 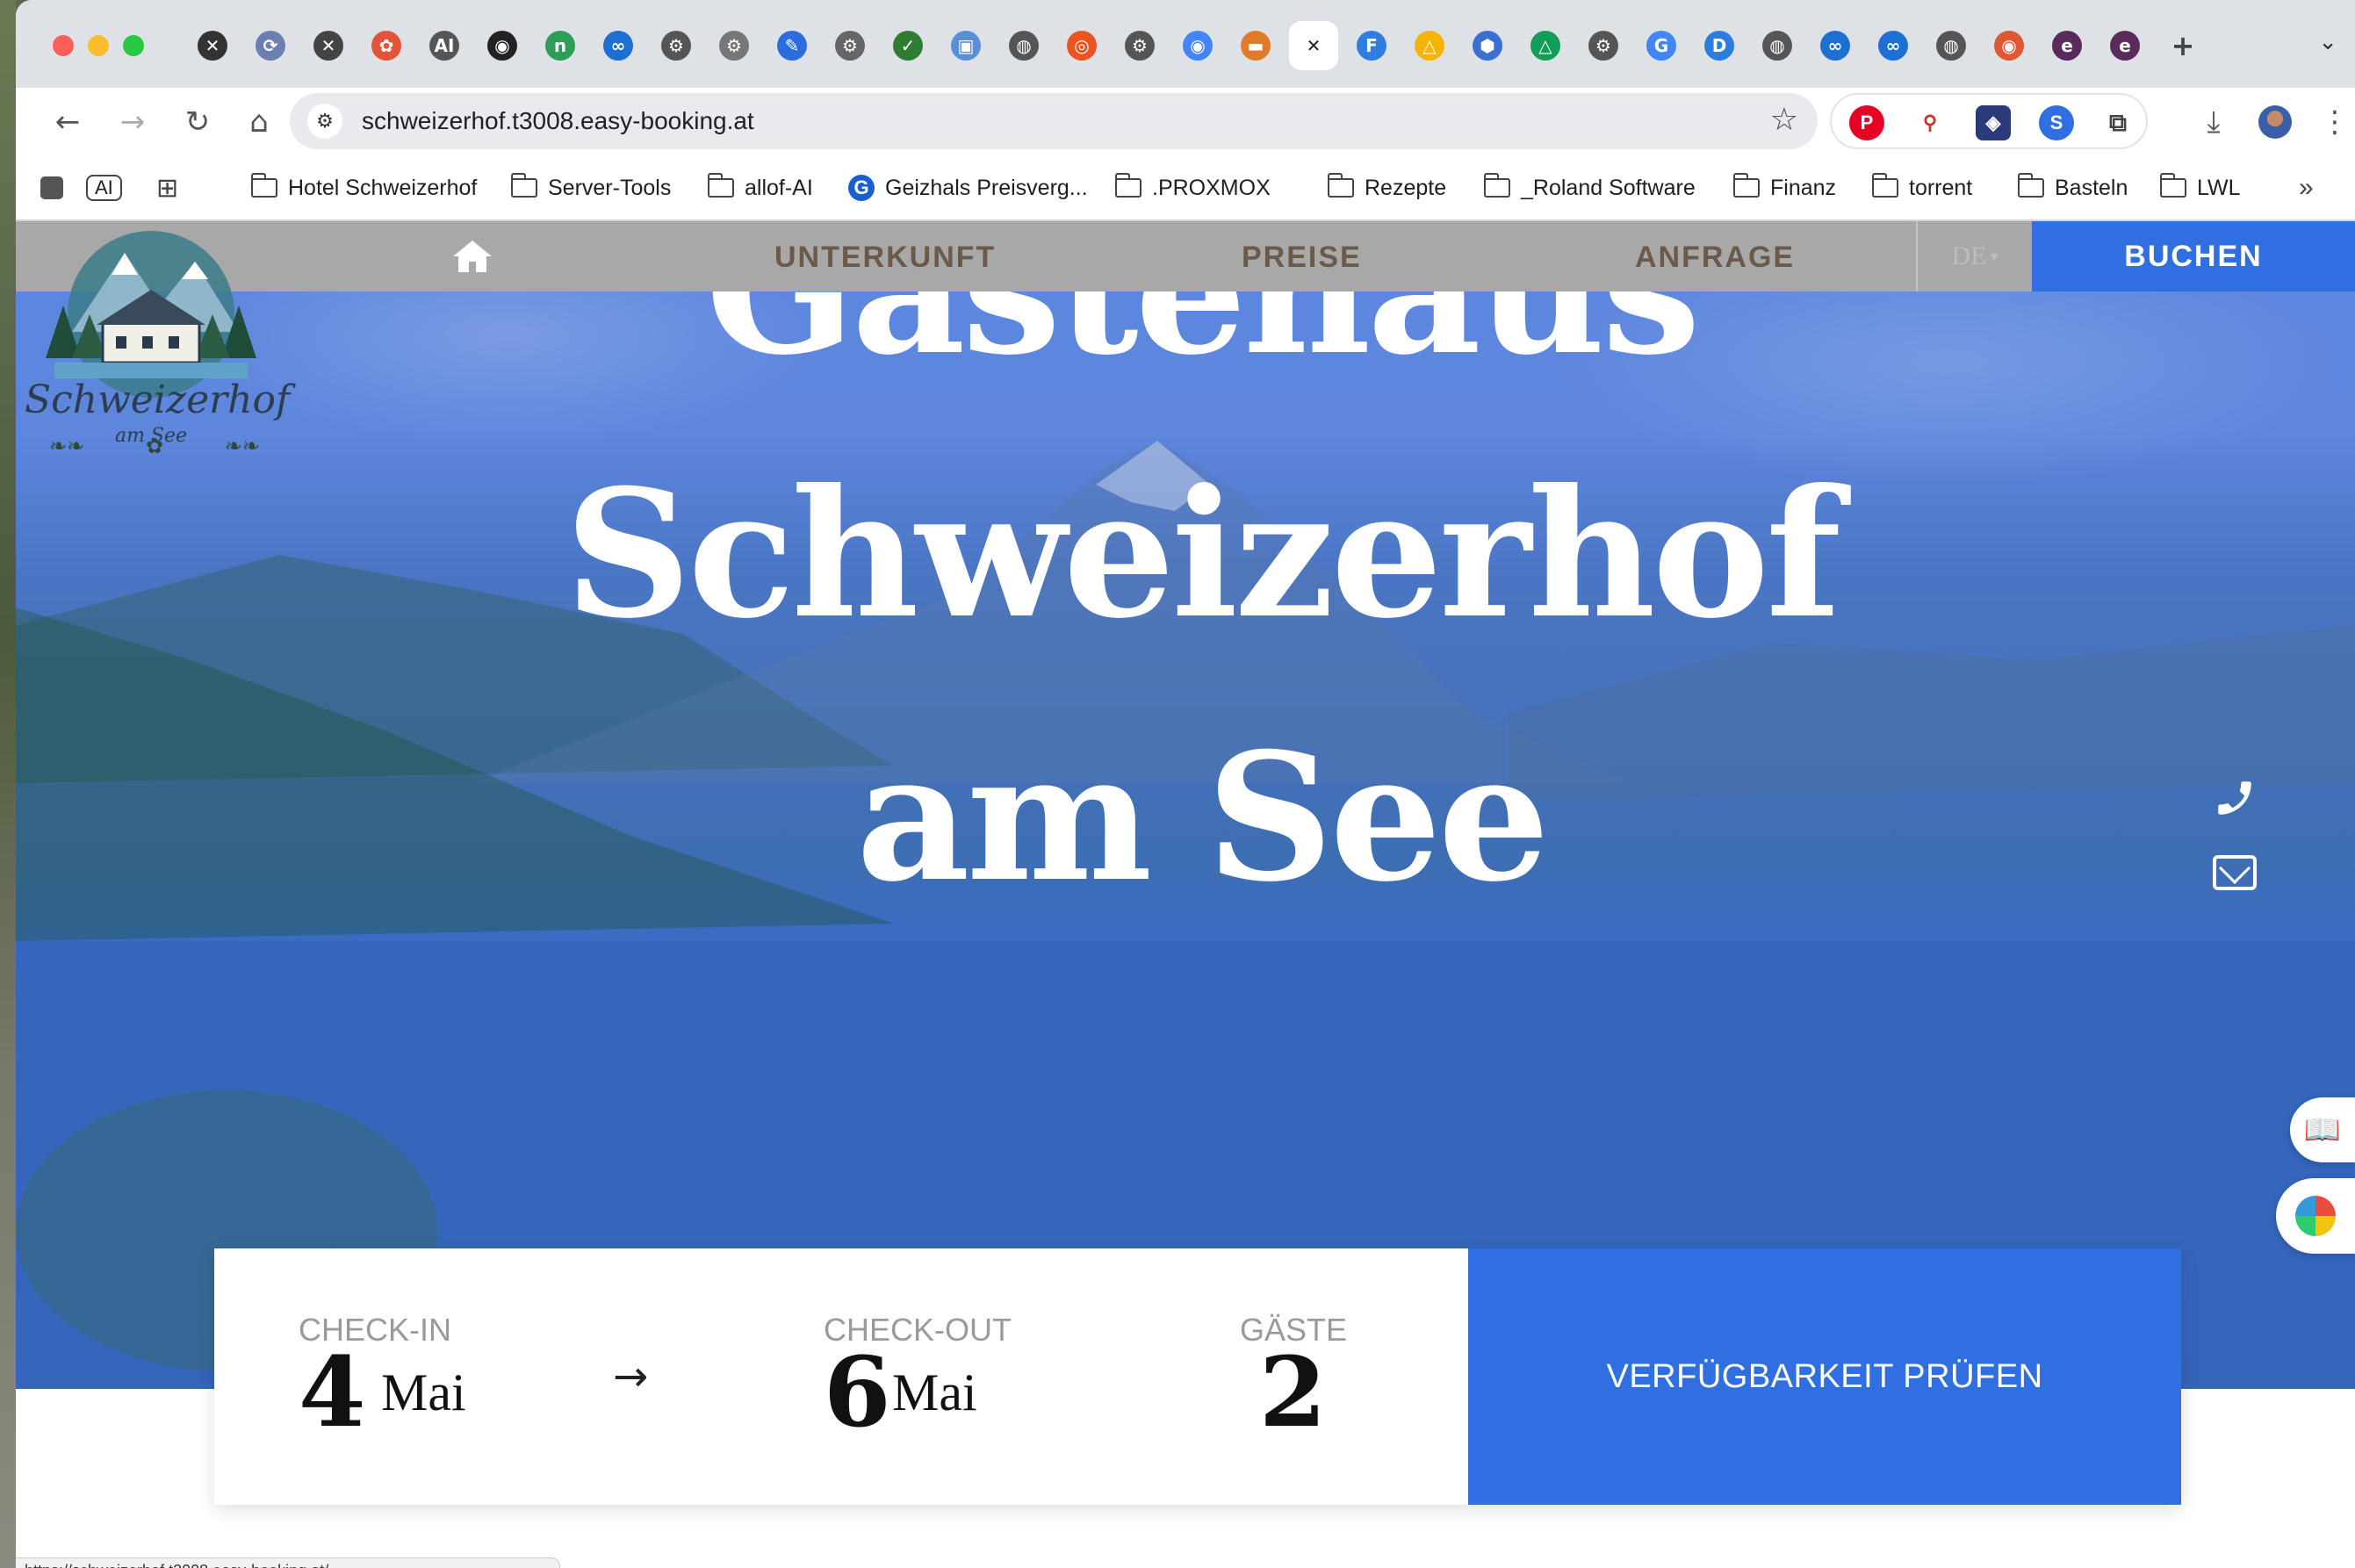 What do you see at coordinates (167, 187) in the screenshot?
I see `apps-grid-icon: ⊞` at bounding box center [167, 187].